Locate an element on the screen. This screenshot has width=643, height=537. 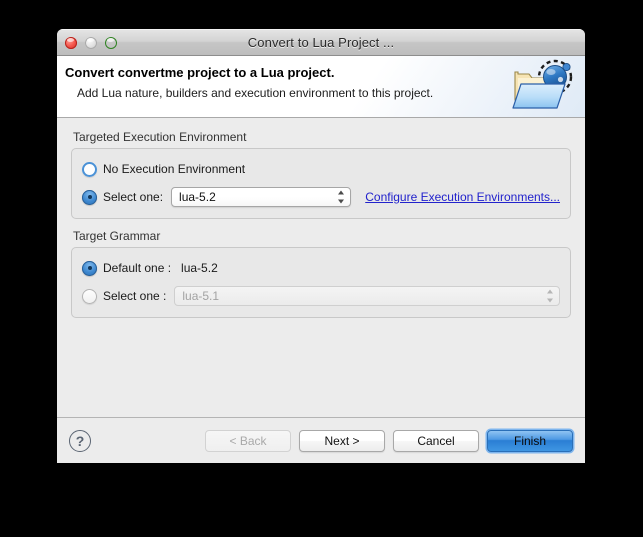
window-controls is located at coordinates (91, 42).